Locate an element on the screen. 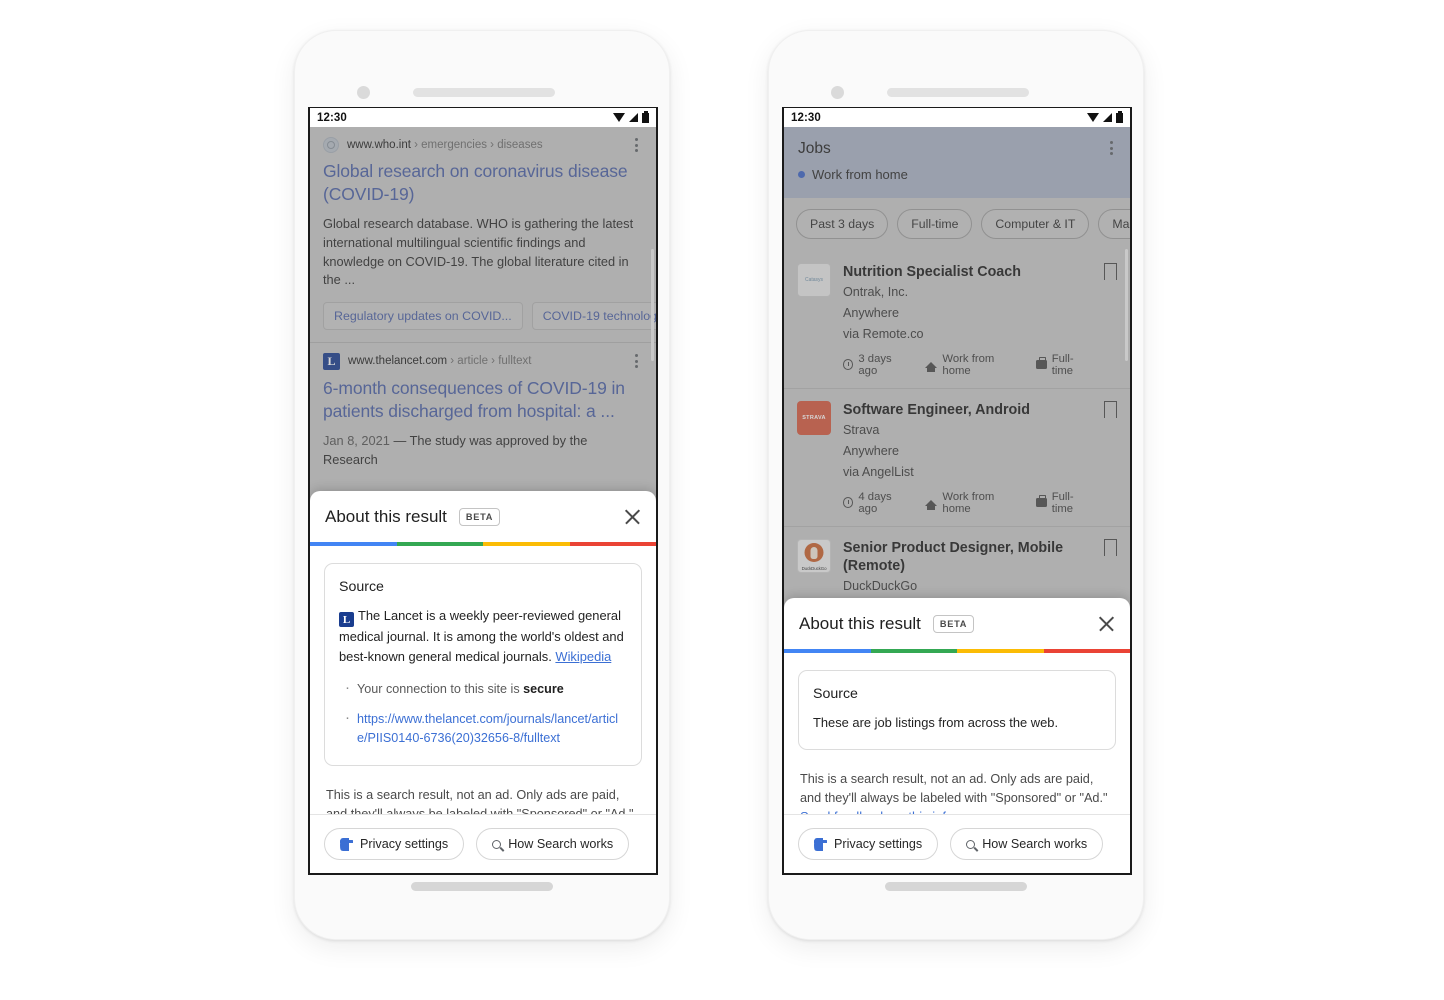 This screenshot has width=1444, height=1000. job-tags: 4 days ago Work from home Full-time is located at coordinates (967, 503).